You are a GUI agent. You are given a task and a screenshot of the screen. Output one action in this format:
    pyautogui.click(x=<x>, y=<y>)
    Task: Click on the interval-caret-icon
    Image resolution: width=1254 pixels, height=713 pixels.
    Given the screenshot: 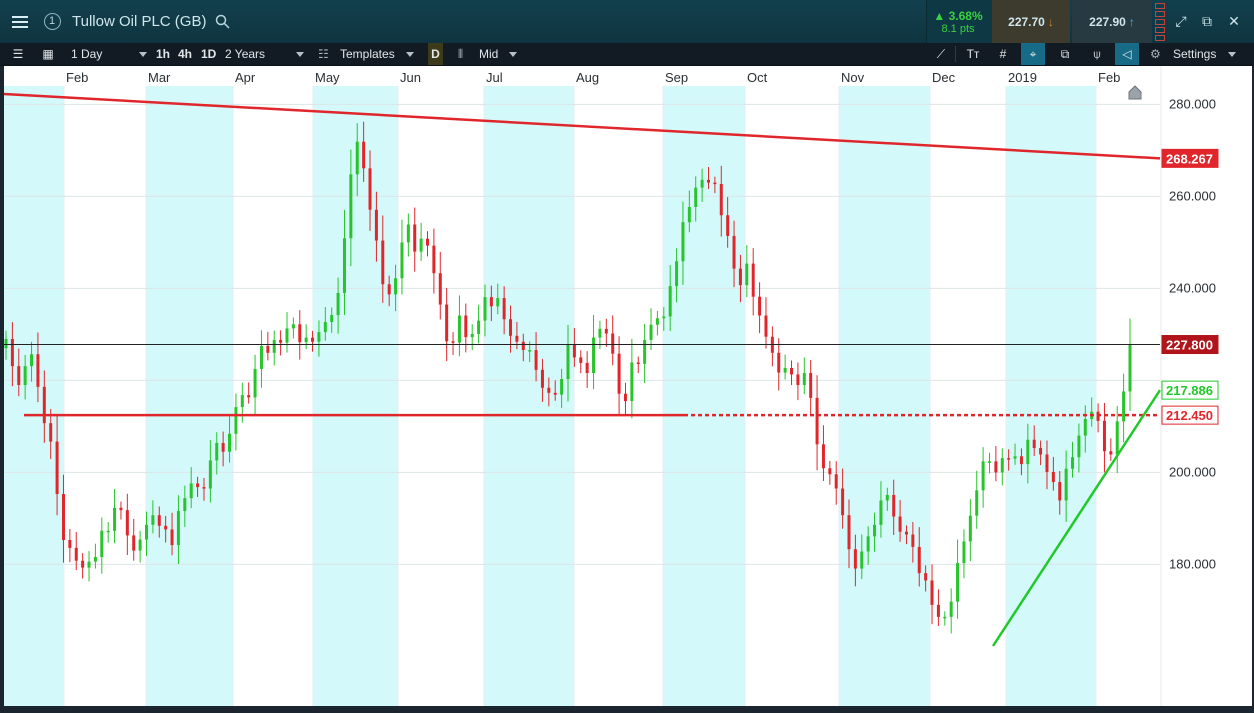 What is the action you would take?
    pyautogui.click(x=143, y=54)
    